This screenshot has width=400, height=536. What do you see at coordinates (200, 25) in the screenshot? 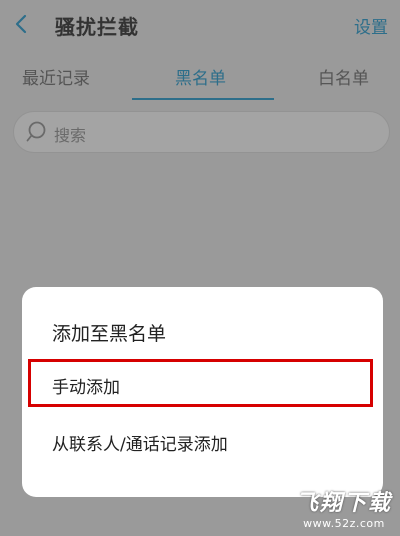
I see `app-header: 骚扰拦截 设置` at bounding box center [200, 25].